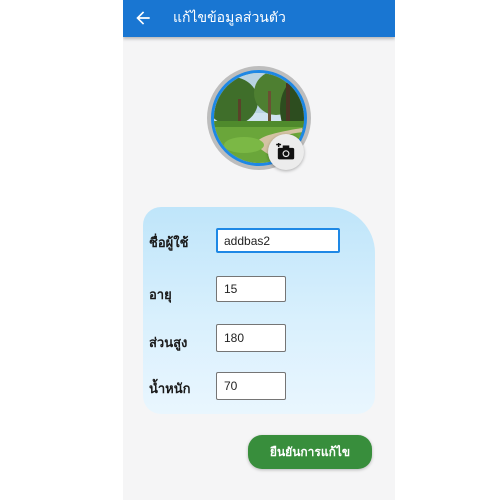  I want to click on back-button, so click(143, 18).